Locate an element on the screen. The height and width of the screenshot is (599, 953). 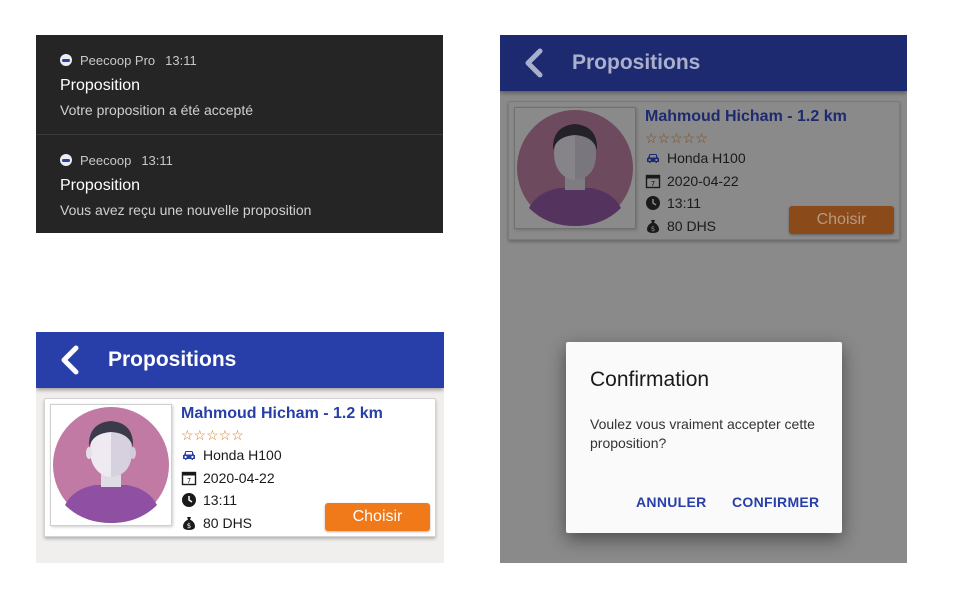
notification-header: Peecoop Pro 13:11 is located at coordinates (128, 60).